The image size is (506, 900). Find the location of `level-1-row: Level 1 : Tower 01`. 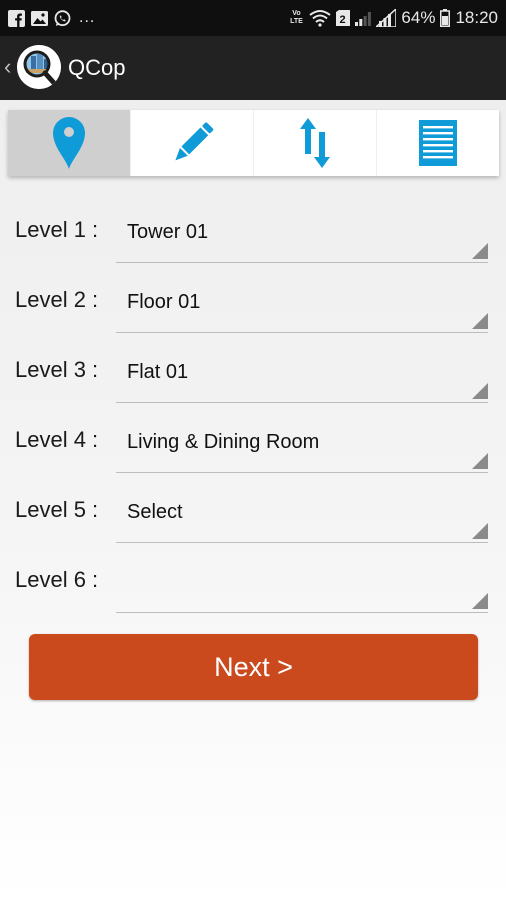

level-1-row: Level 1 : Tower 01 is located at coordinates (253, 231).